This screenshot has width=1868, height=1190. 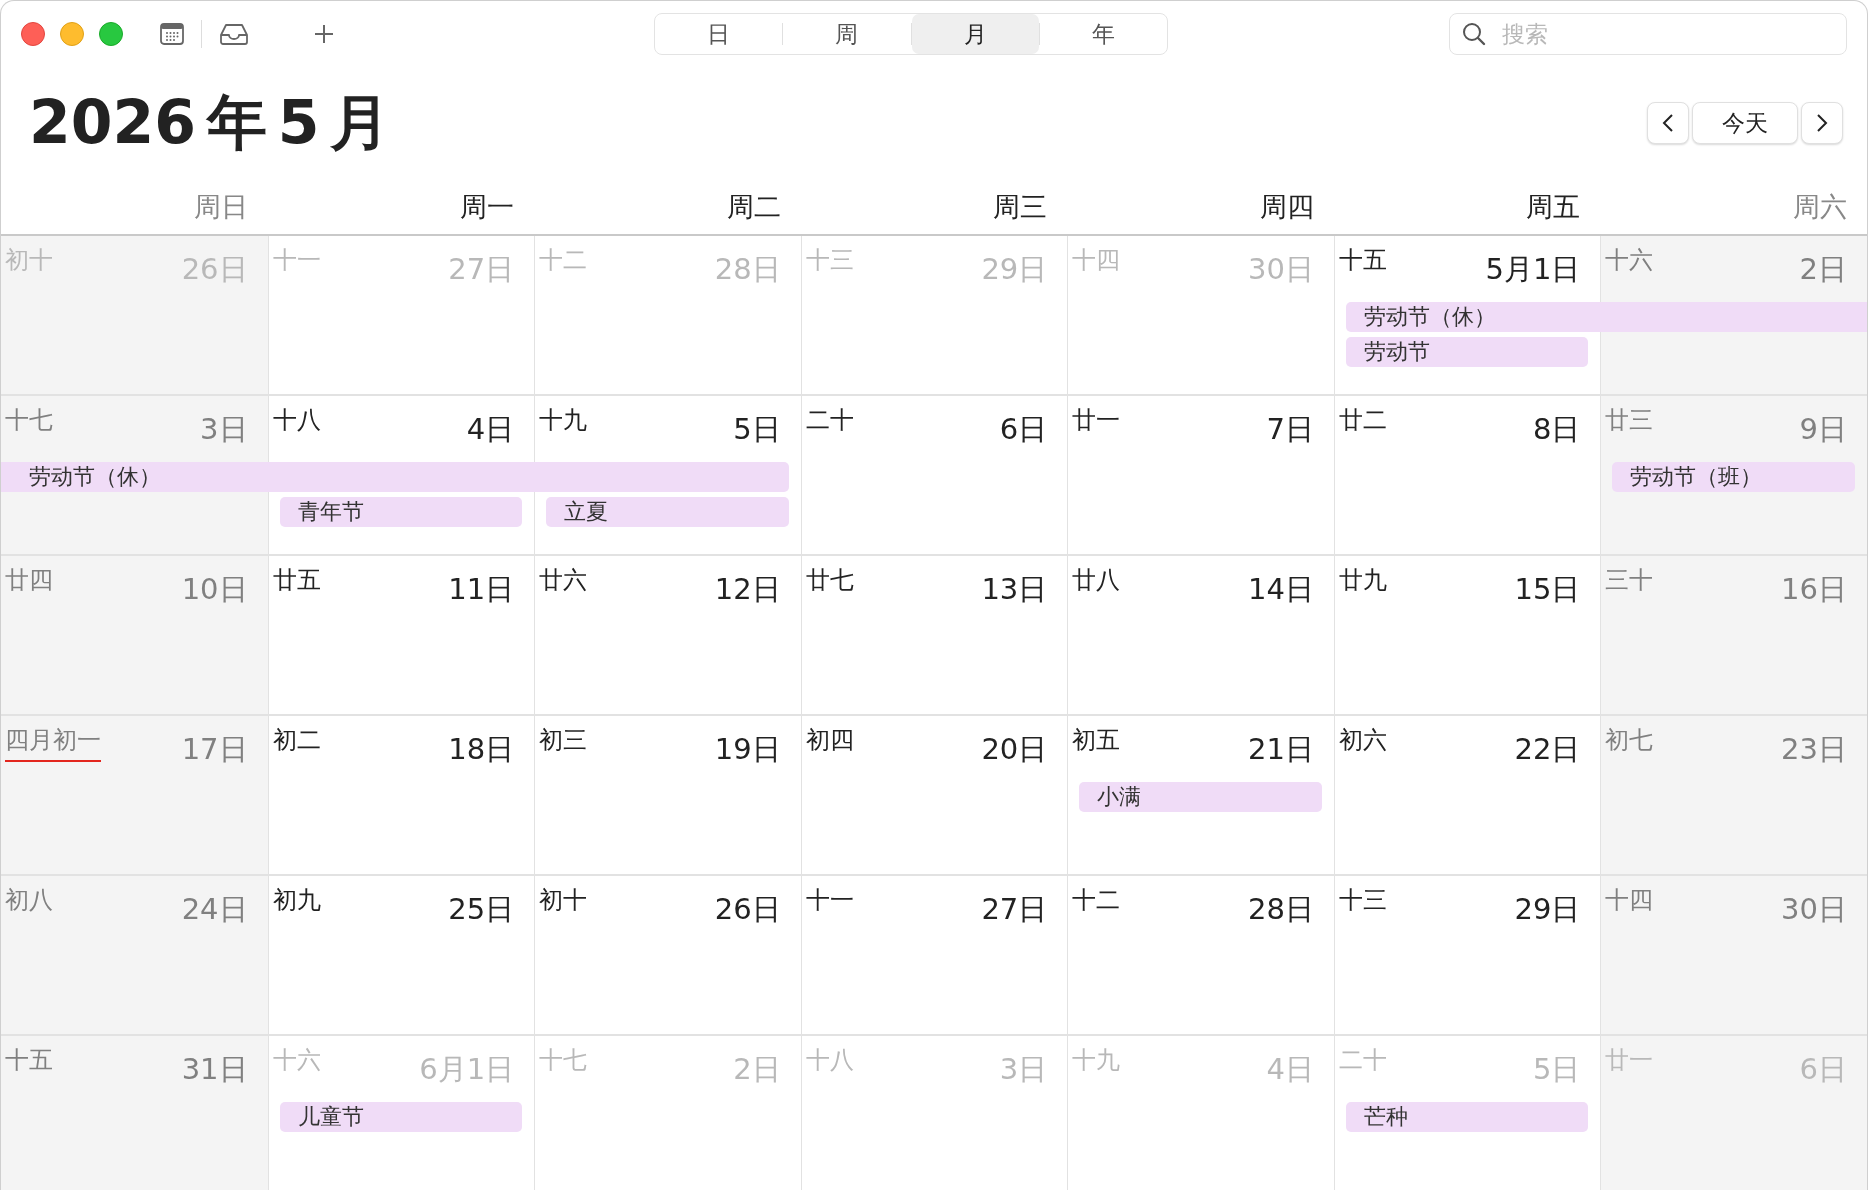 What do you see at coordinates (1467, 352) in the screenshot?
I see `event-bar: 劳动节` at bounding box center [1467, 352].